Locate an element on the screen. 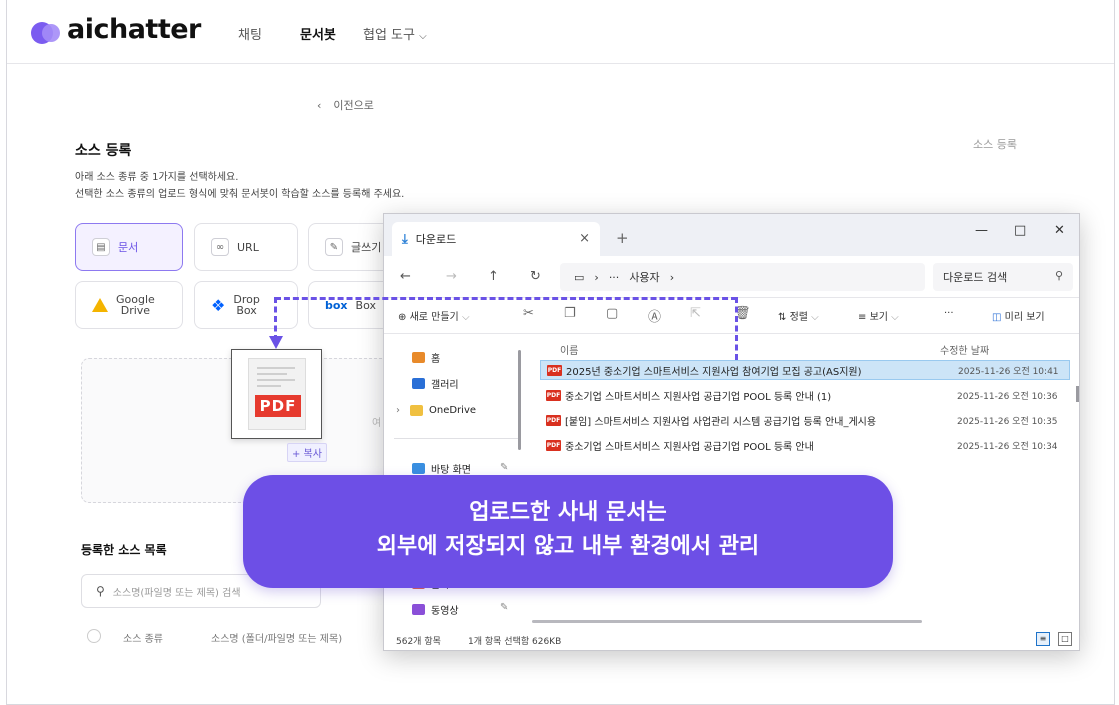 This screenshot has height=705, width=1119. address-path-input: ▭ › ··· 사용자 › is located at coordinates (742, 277).